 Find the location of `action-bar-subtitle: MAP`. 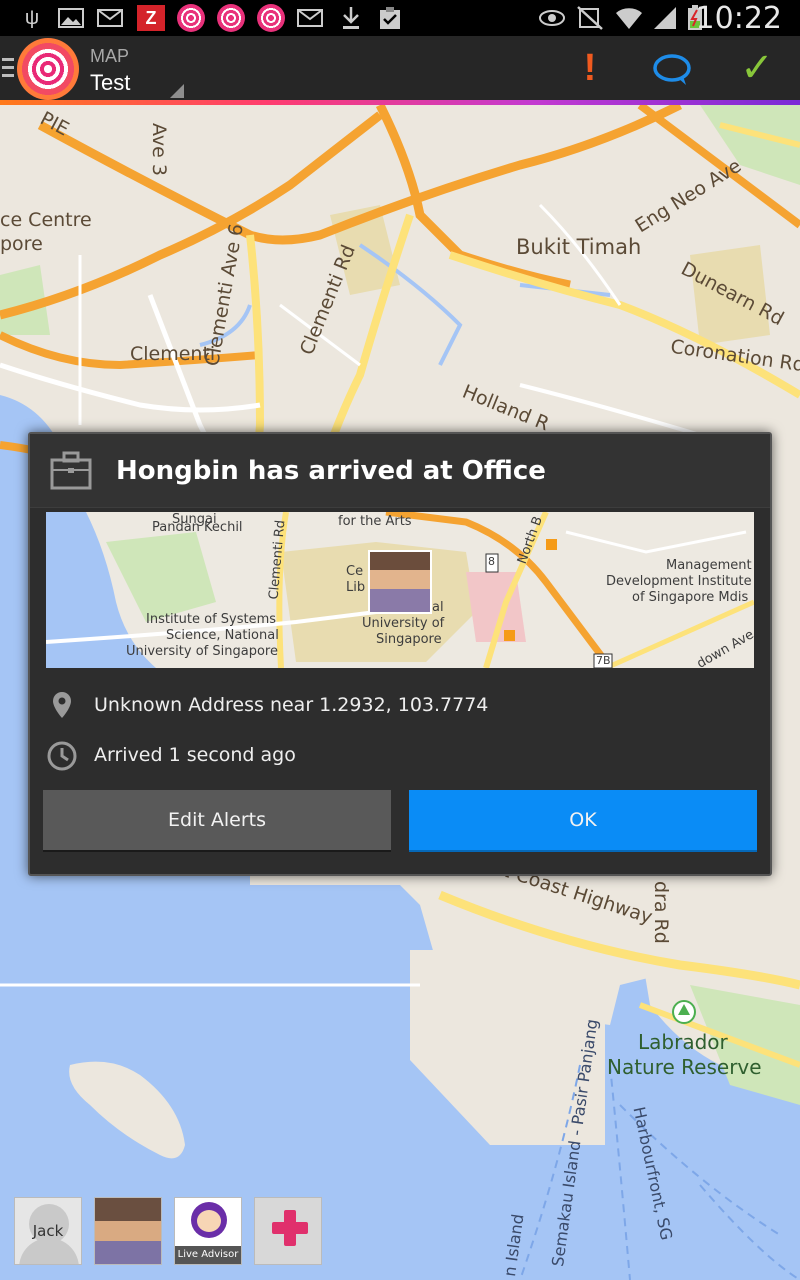

action-bar-subtitle: MAP is located at coordinates (110, 56).